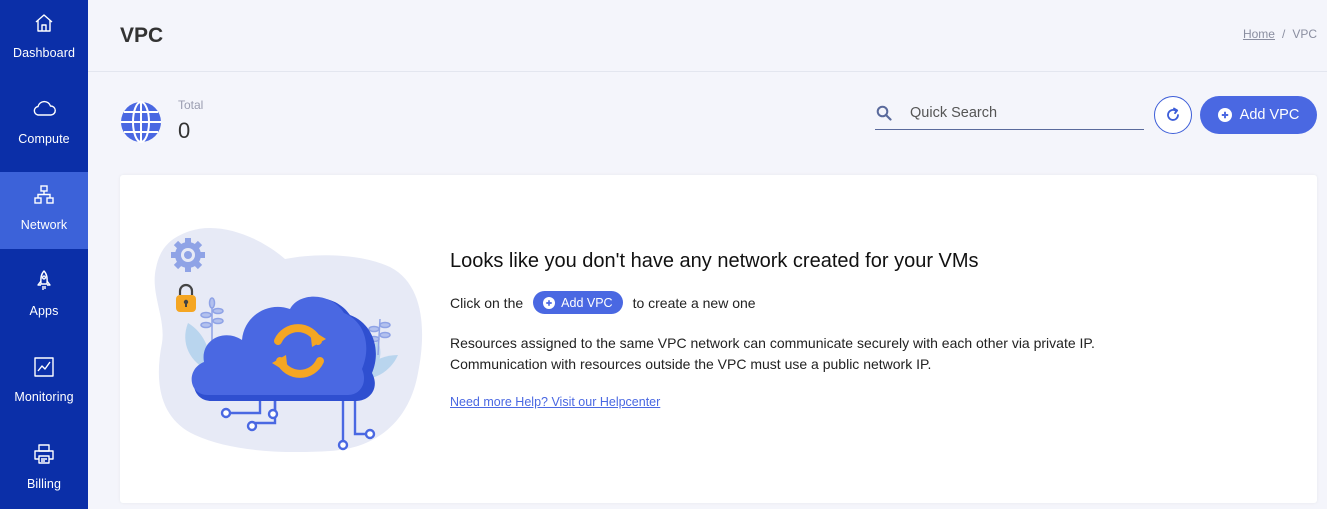  Describe the element at coordinates (288, 340) in the screenshot. I see `cloud-network-illustration` at that location.